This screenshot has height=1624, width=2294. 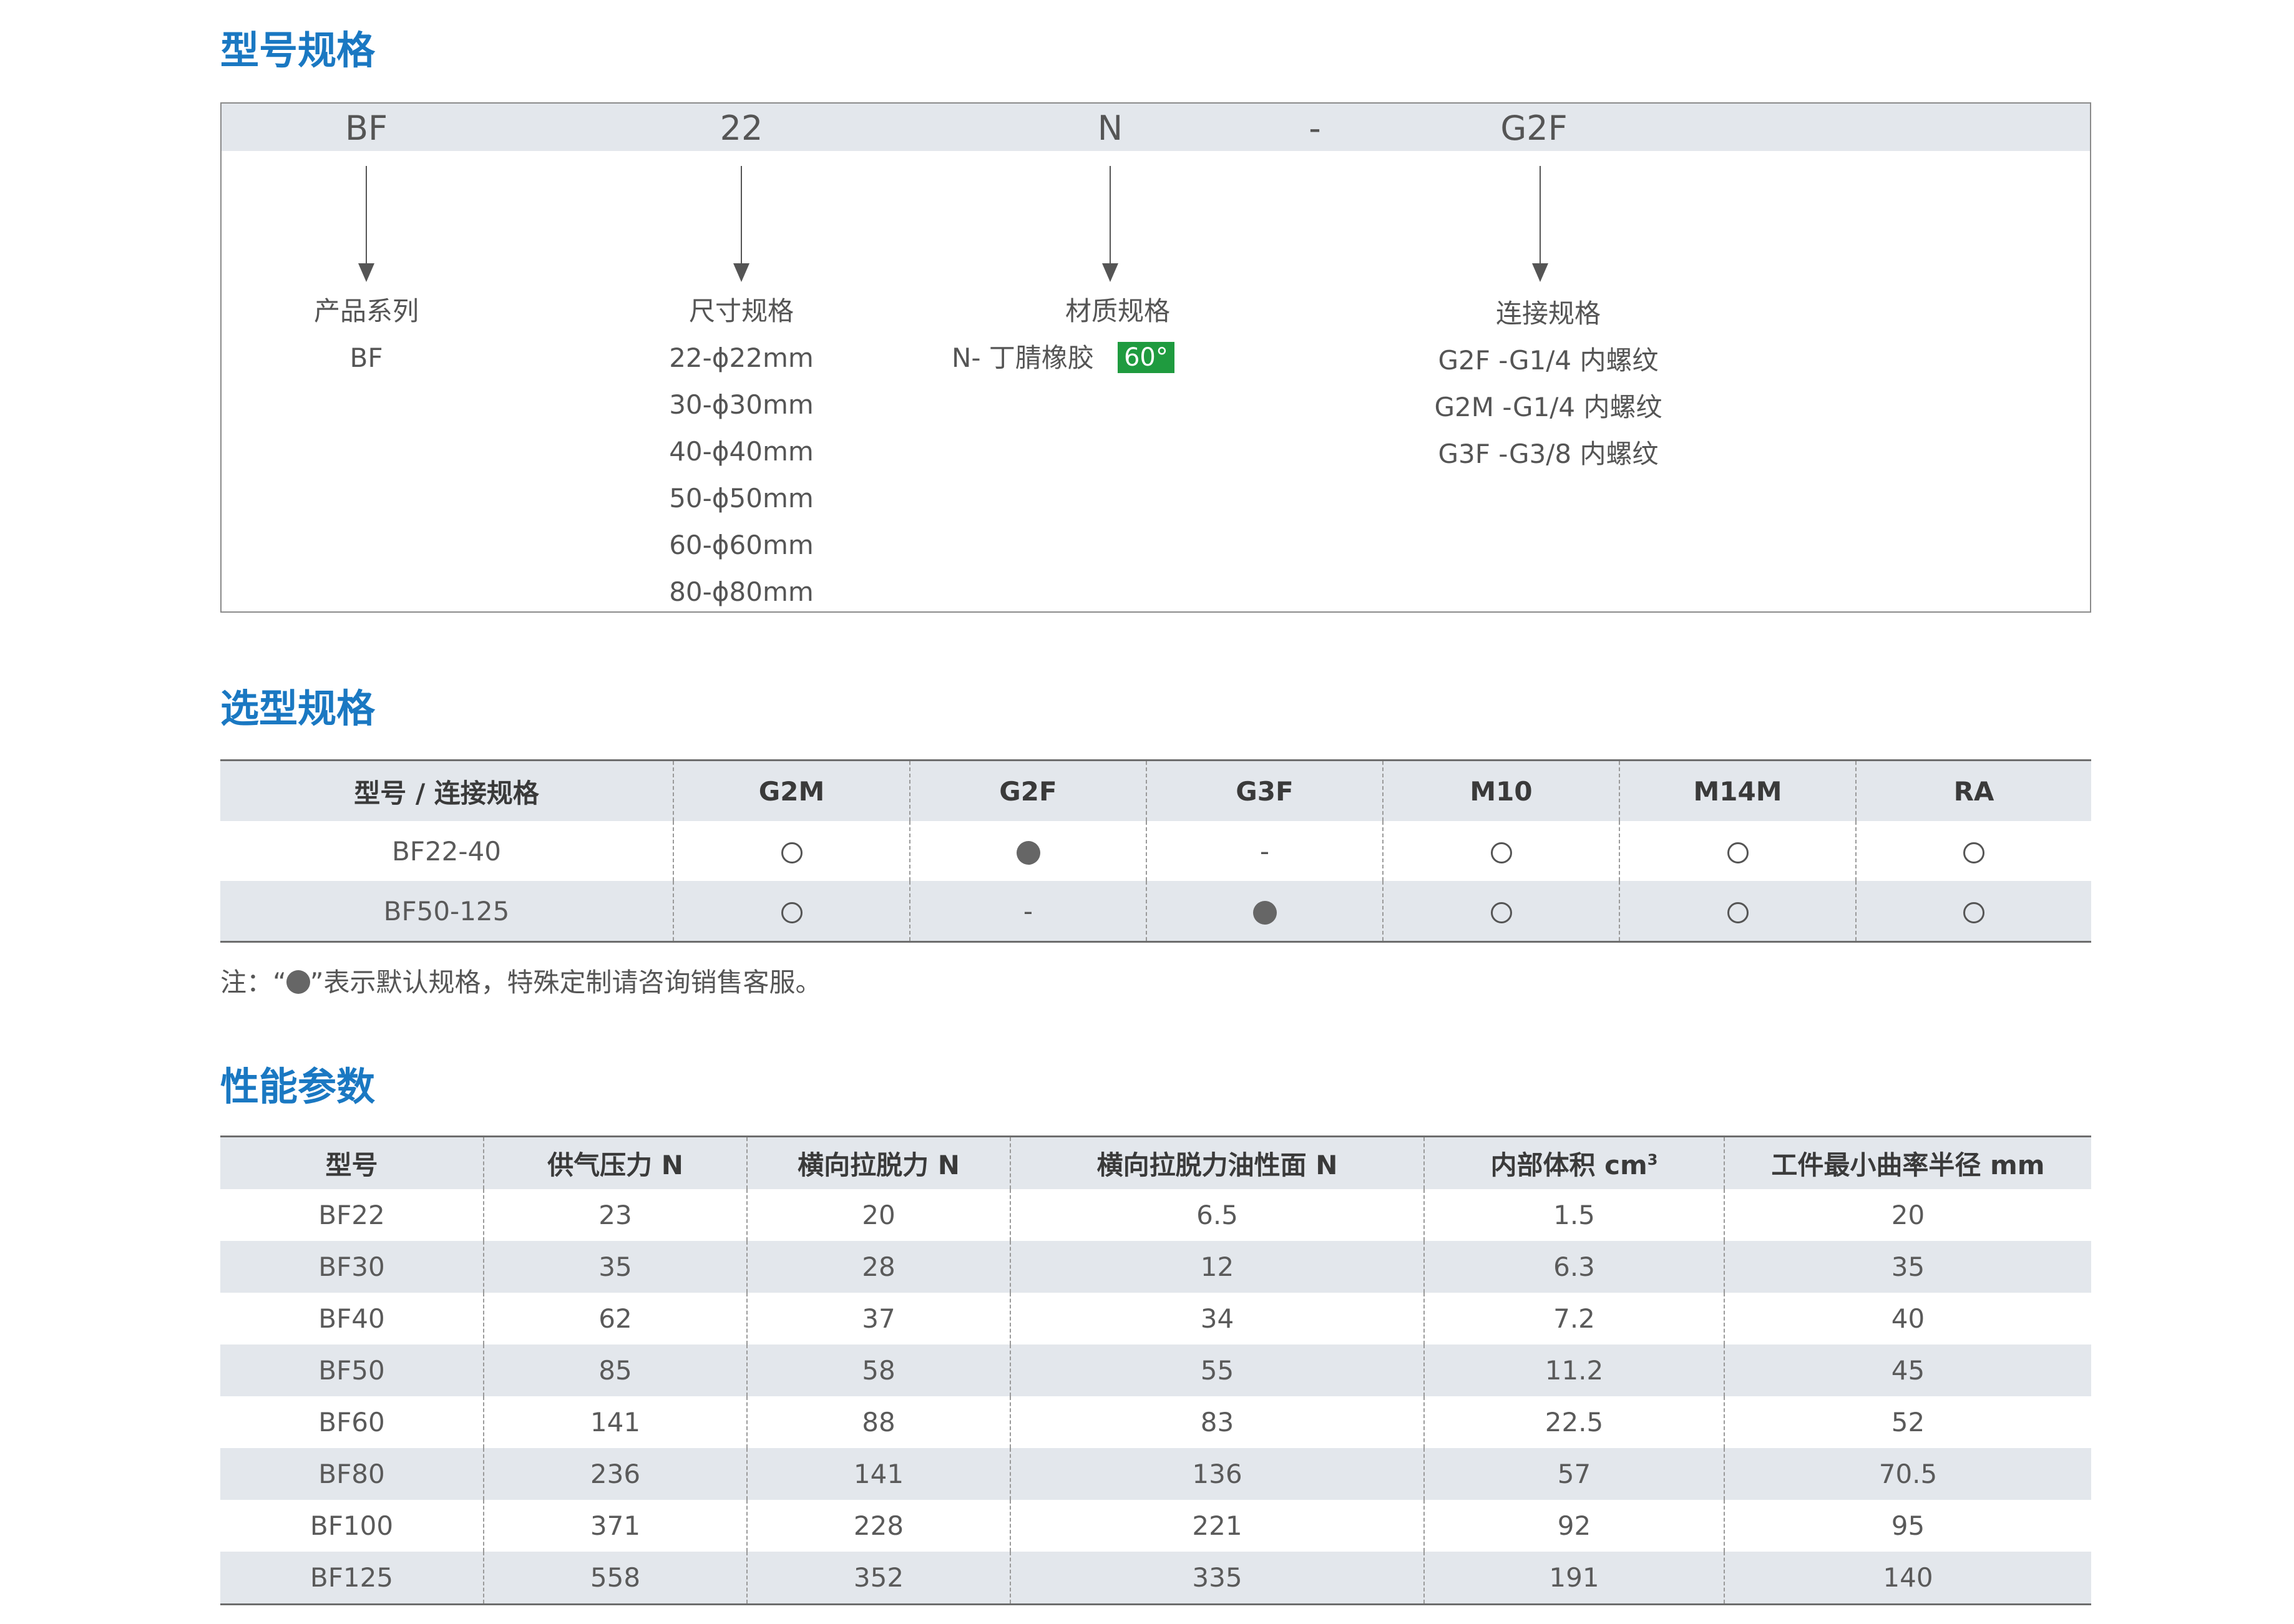 What do you see at coordinates (742, 591) in the screenshot?
I see `code-column-item: 80-ϕ80mm` at bounding box center [742, 591].